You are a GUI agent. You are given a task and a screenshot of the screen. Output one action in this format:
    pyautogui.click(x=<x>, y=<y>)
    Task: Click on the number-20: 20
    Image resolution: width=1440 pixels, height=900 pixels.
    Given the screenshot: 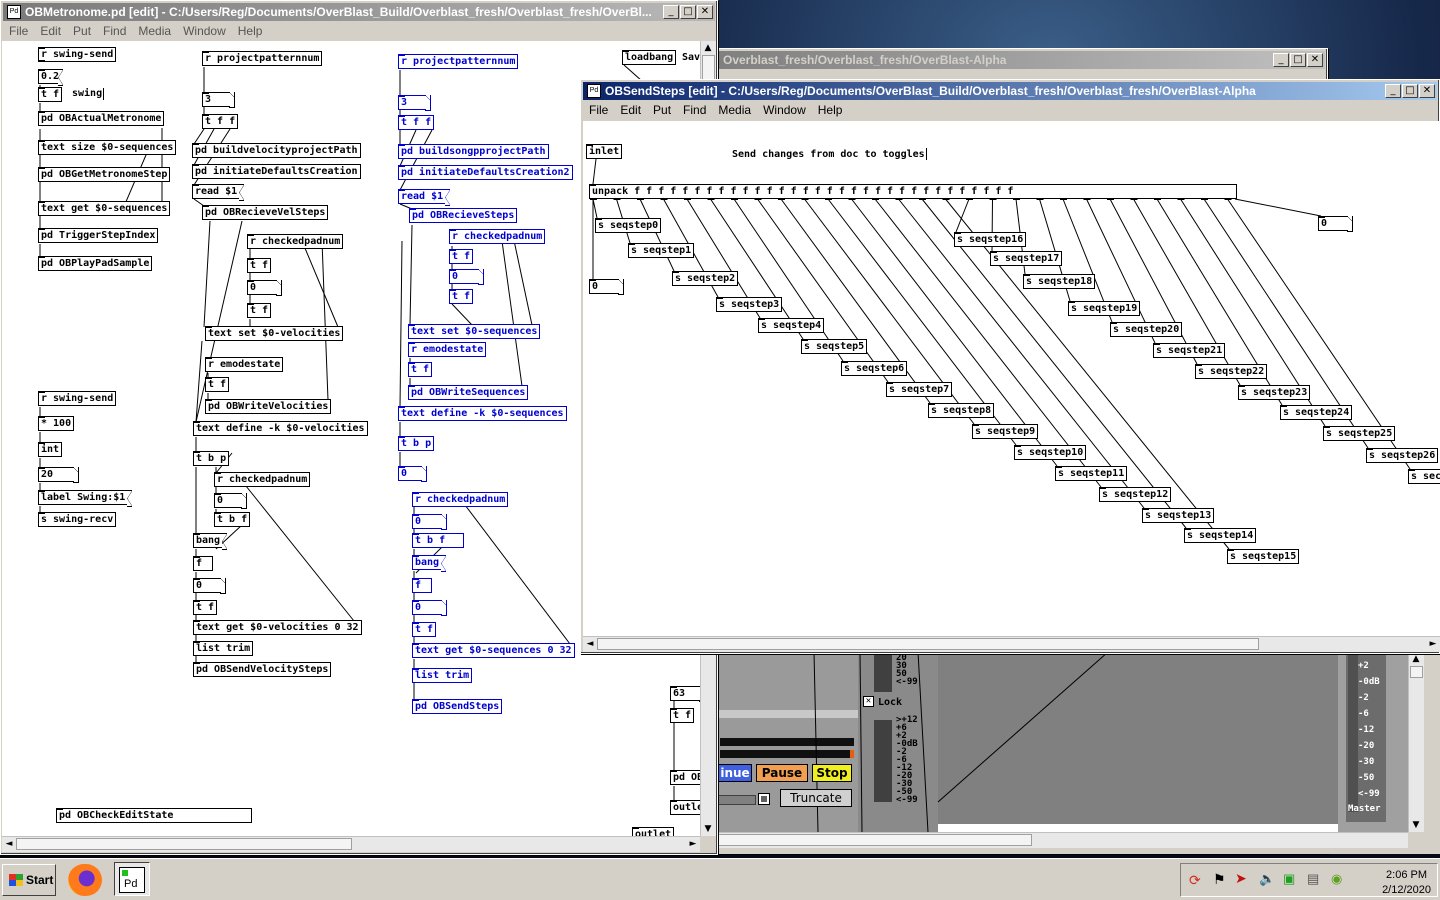 What is the action you would take?
    pyautogui.click(x=58, y=475)
    